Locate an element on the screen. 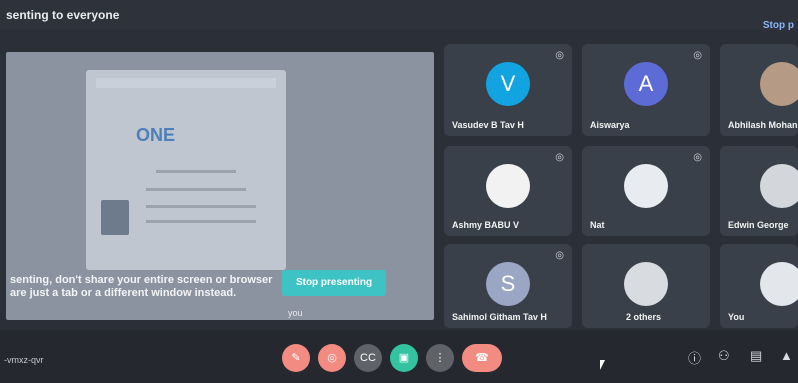 The width and height of the screenshot is (798, 383). participant-name: Ashmy BABU V is located at coordinates (486, 225).